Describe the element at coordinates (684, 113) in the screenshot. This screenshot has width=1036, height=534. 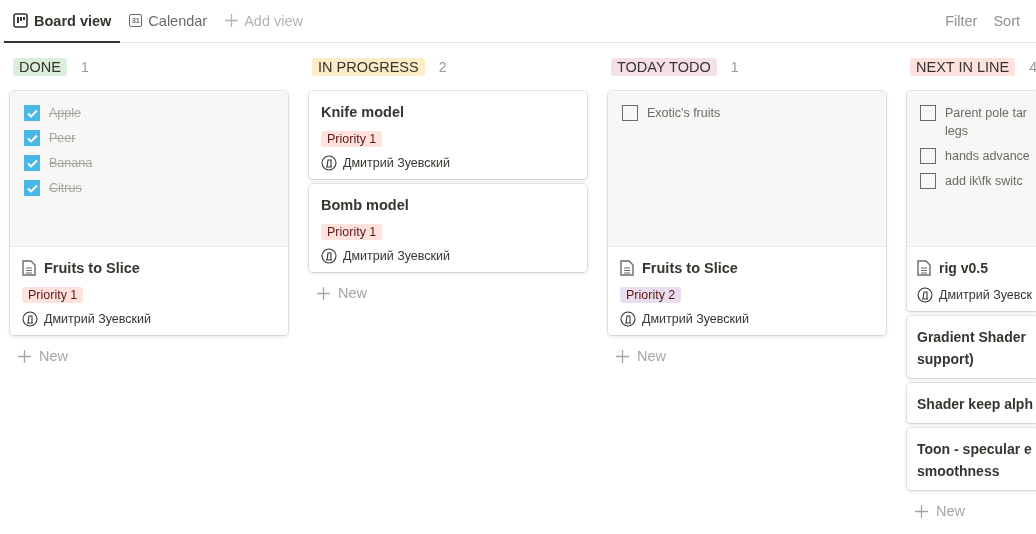
I see `checklist-text: Exotic's fruits` at that location.